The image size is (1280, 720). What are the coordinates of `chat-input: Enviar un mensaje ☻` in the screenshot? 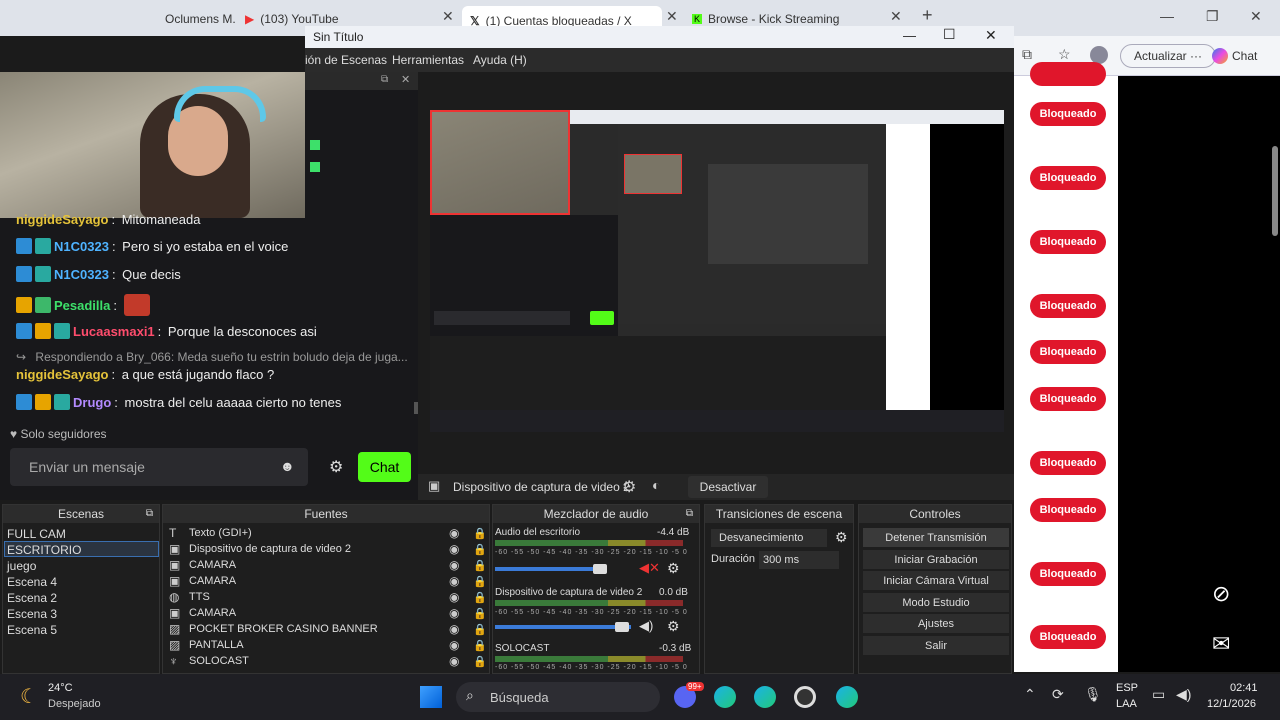 It's located at (159, 467).